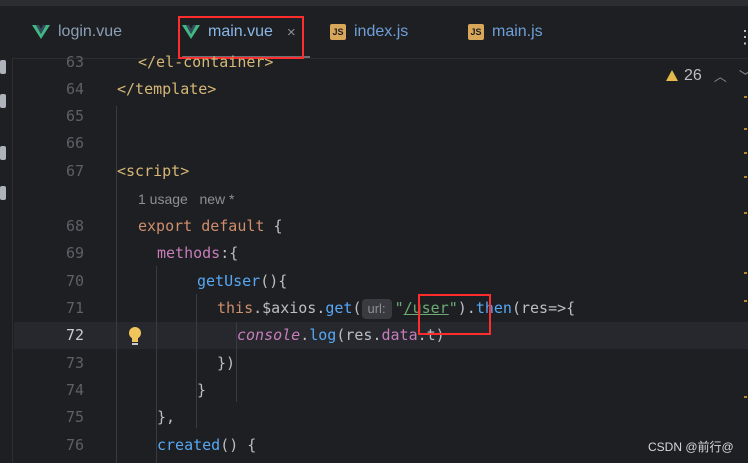 Image resolution: width=748 pixels, height=463 pixels. What do you see at coordinates (274, 281) in the screenshot?
I see `code-token: (){` at bounding box center [274, 281].